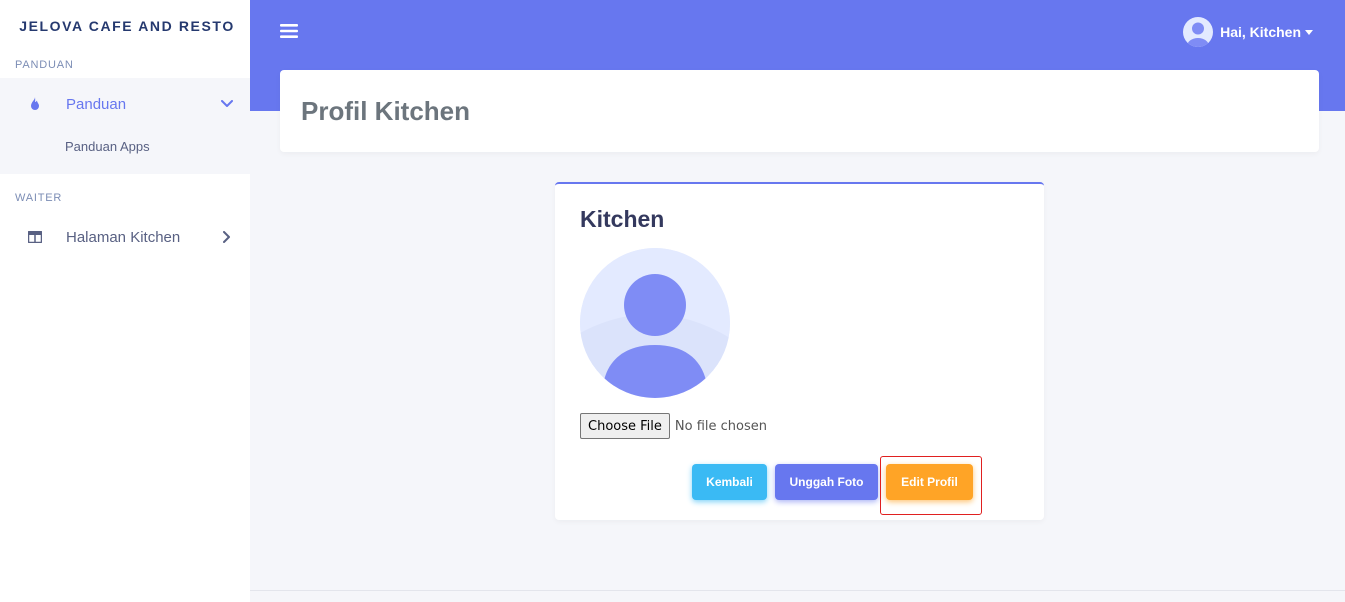 The height and width of the screenshot is (602, 1345). I want to click on sidebar-item-halaman-kitchen: Halaman Kitchen, so click(125, 237).